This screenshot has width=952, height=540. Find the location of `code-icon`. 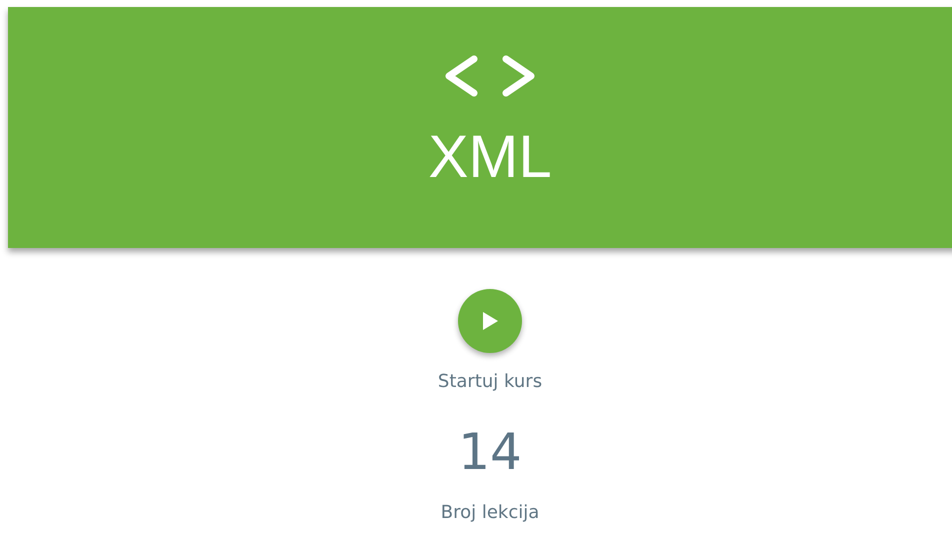

code-icon is located at coordinates (490, 76).